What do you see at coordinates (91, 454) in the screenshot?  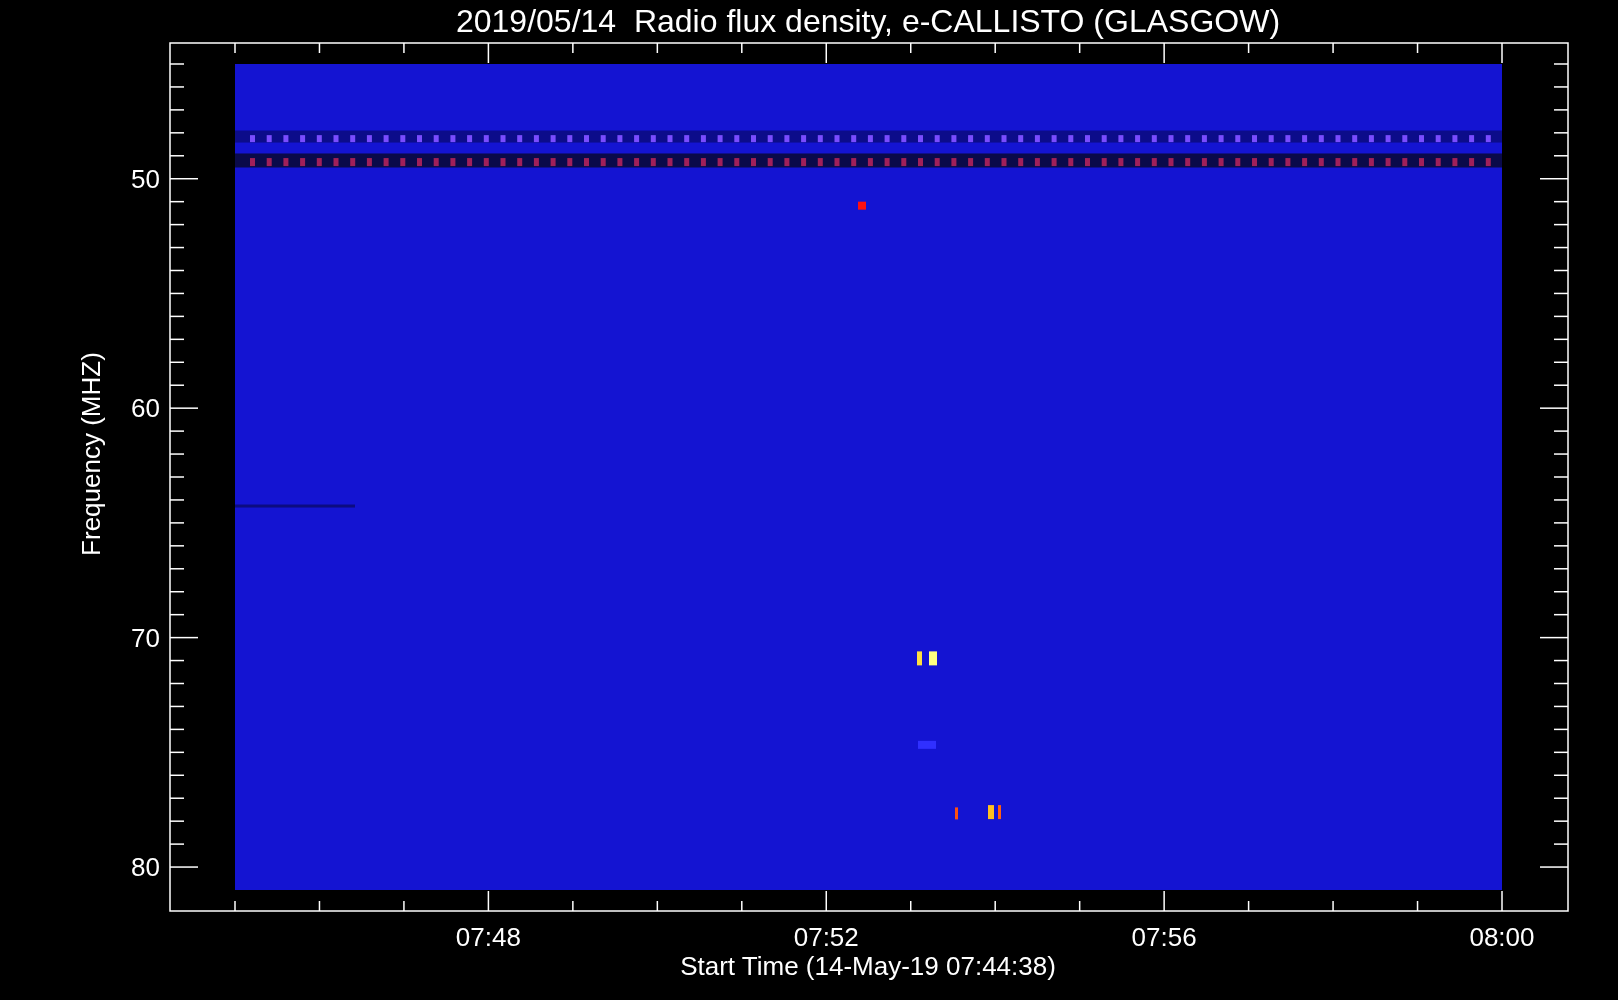 I see `y-axis-label: Frequency (MHZ)` at bounding box center [91, 454].